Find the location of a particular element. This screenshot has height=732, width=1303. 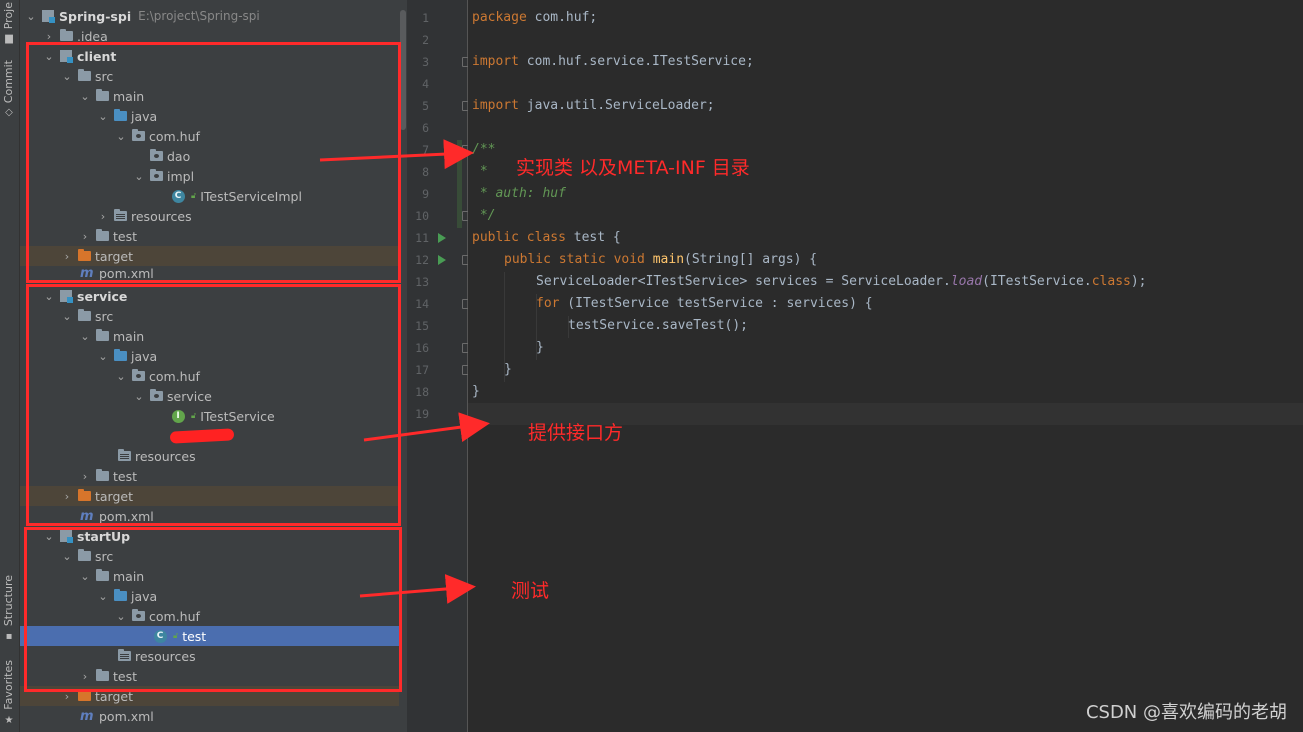

line-number: 8 is located at coordinates (425, 172).